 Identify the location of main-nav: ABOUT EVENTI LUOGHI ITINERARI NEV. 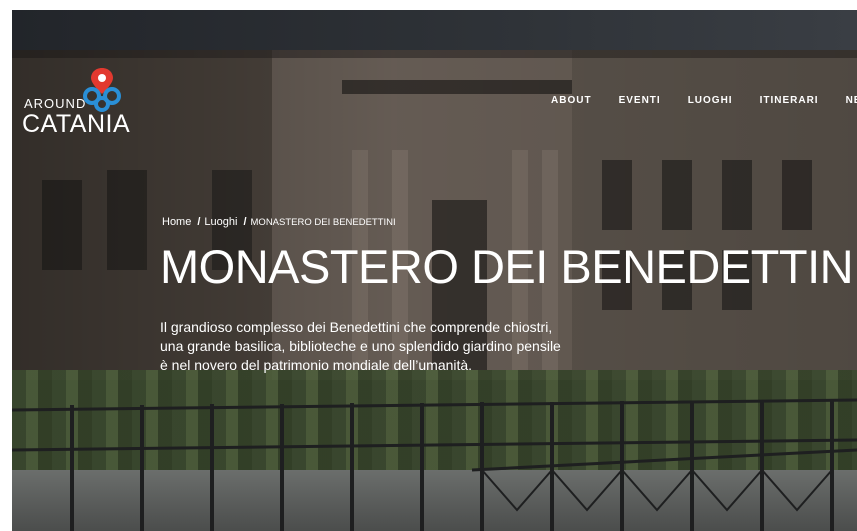
(704, 100).